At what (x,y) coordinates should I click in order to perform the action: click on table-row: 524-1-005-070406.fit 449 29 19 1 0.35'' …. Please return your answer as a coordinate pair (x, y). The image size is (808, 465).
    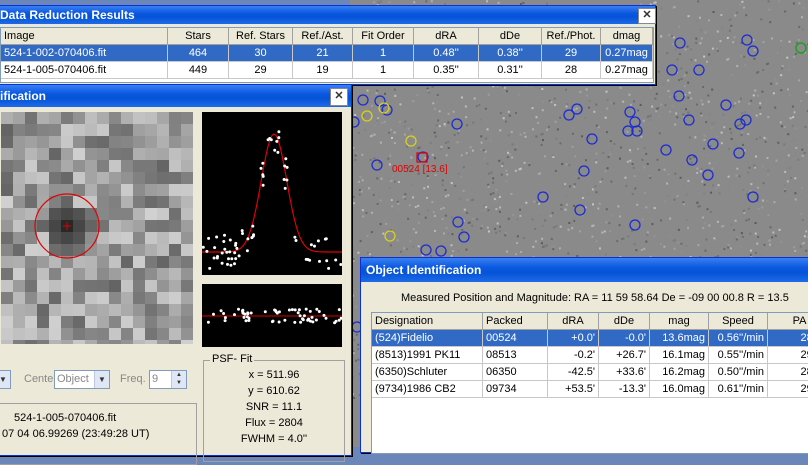
    Looking at the image, I should click on (327, 70).